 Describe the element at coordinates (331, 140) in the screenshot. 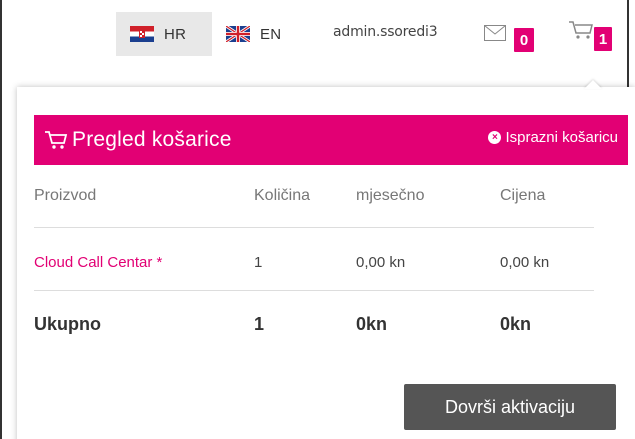

I see `cart-header: Pregled košarice × Isprazni košaricu` at that location.